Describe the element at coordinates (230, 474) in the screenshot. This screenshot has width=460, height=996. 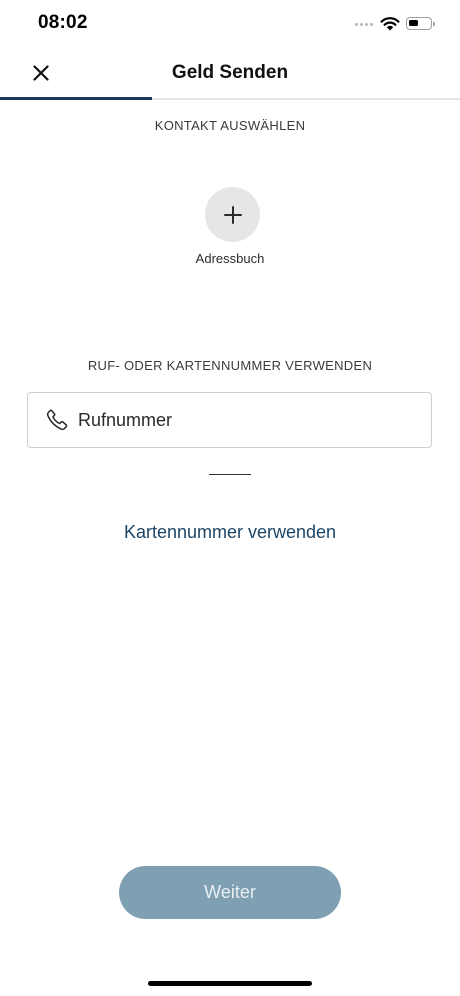
I see `or-divider` at that location.